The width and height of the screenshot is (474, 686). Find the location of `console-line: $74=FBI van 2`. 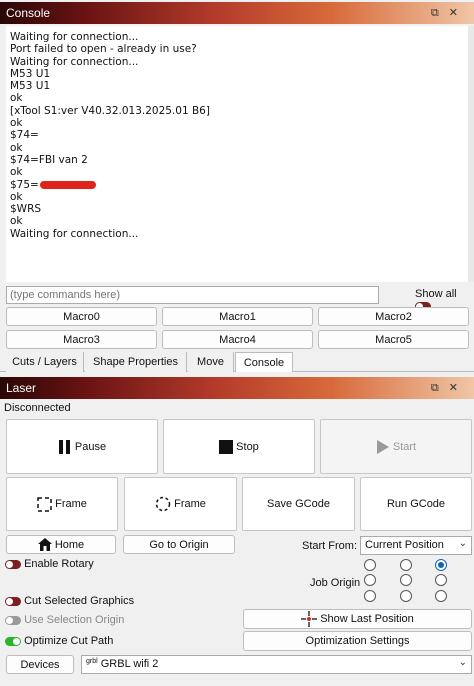

console-line: $74=FBI van 2 is located at coordinates (49, 159).